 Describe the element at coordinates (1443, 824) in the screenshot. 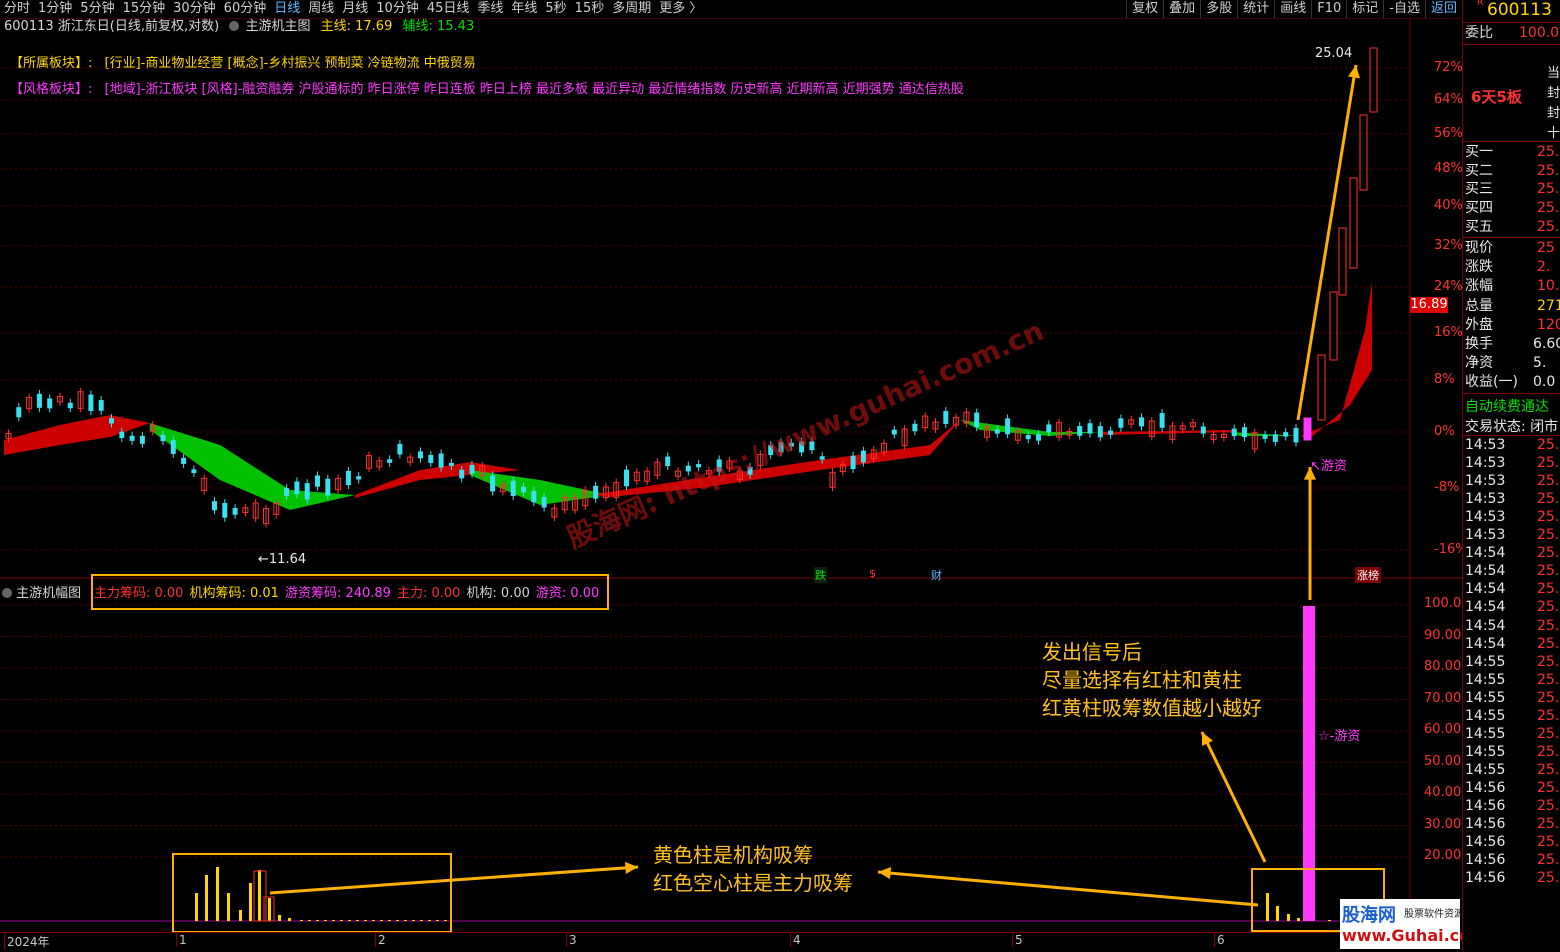

I see `sub-scale-label: 30.00` at that location.